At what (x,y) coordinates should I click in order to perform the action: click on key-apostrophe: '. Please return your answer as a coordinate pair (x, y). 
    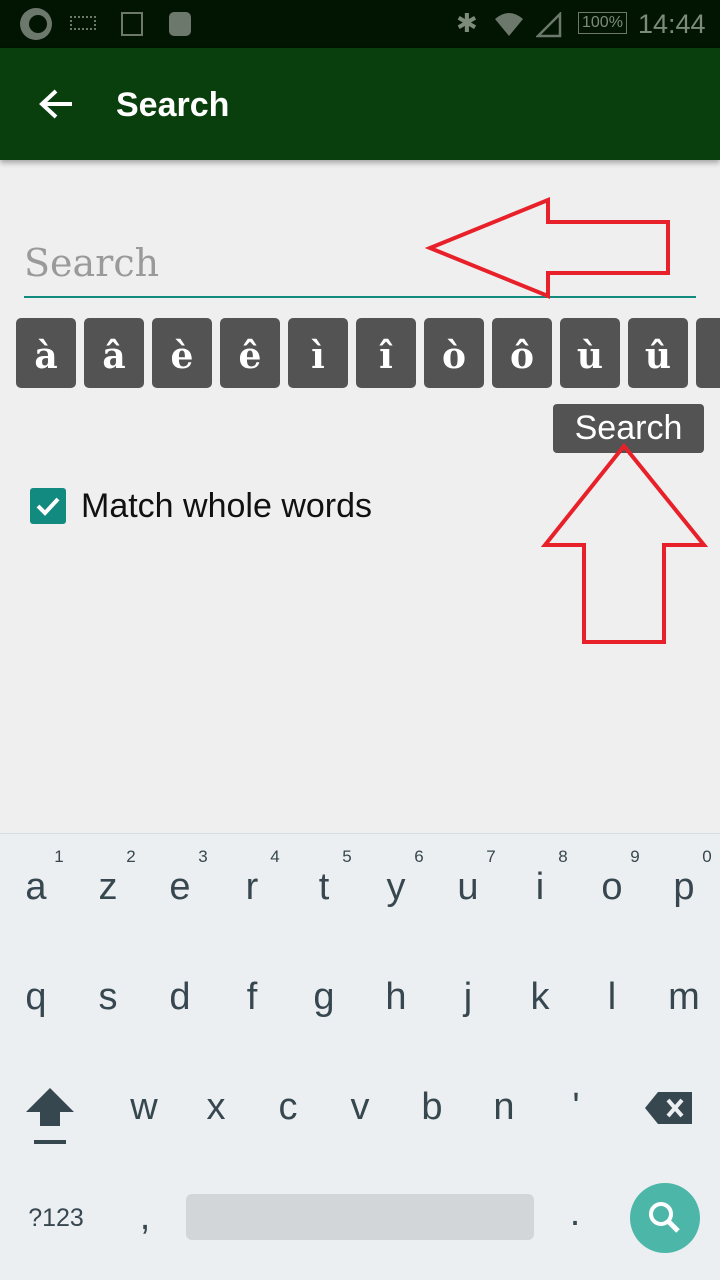
    Looking at the image, I should click on (576, 1107).